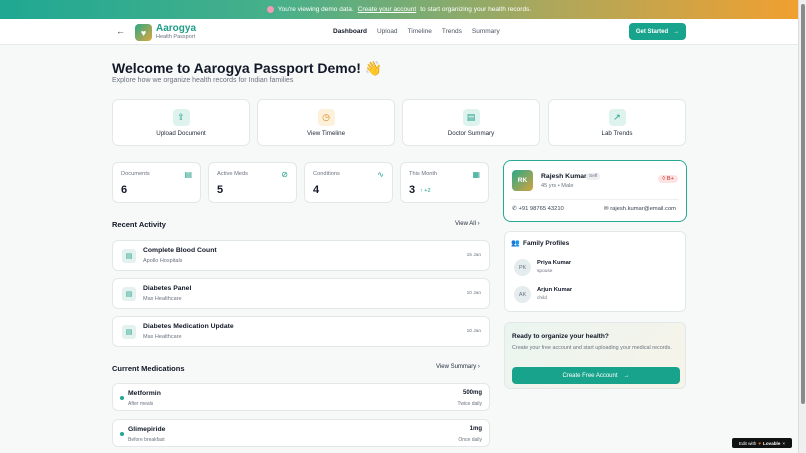  What do you see at coordinates (163, 261) in the screenshot?
I see `activity-source: Apollo Hospitals` at bounding box center [163, 261].